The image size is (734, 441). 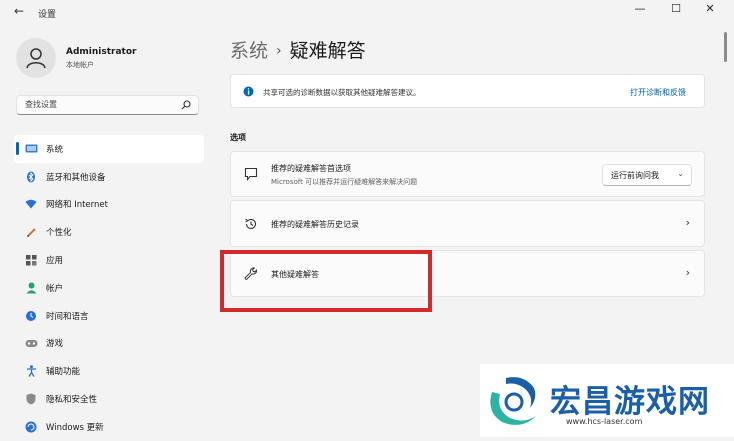 What do you see at coordinates (77, 205) in the screenshot?
I see `sidebar-item-label: 网络和 Internet` at bounding box center [77, 205].